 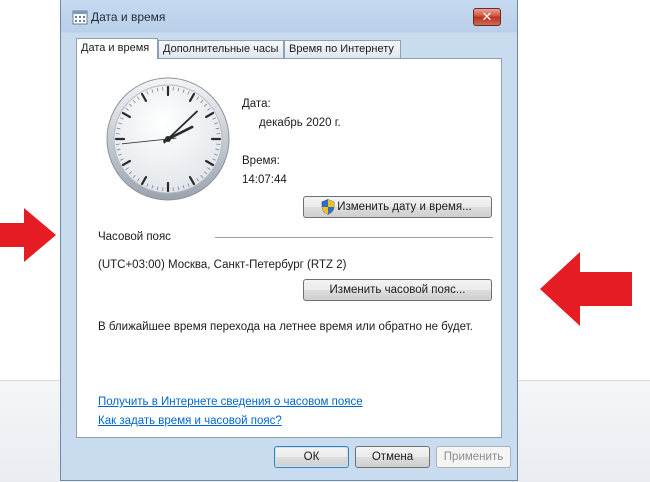 I want to click on tab-additional-clocks: Дополнительные часы, so click(x=221, y=49).